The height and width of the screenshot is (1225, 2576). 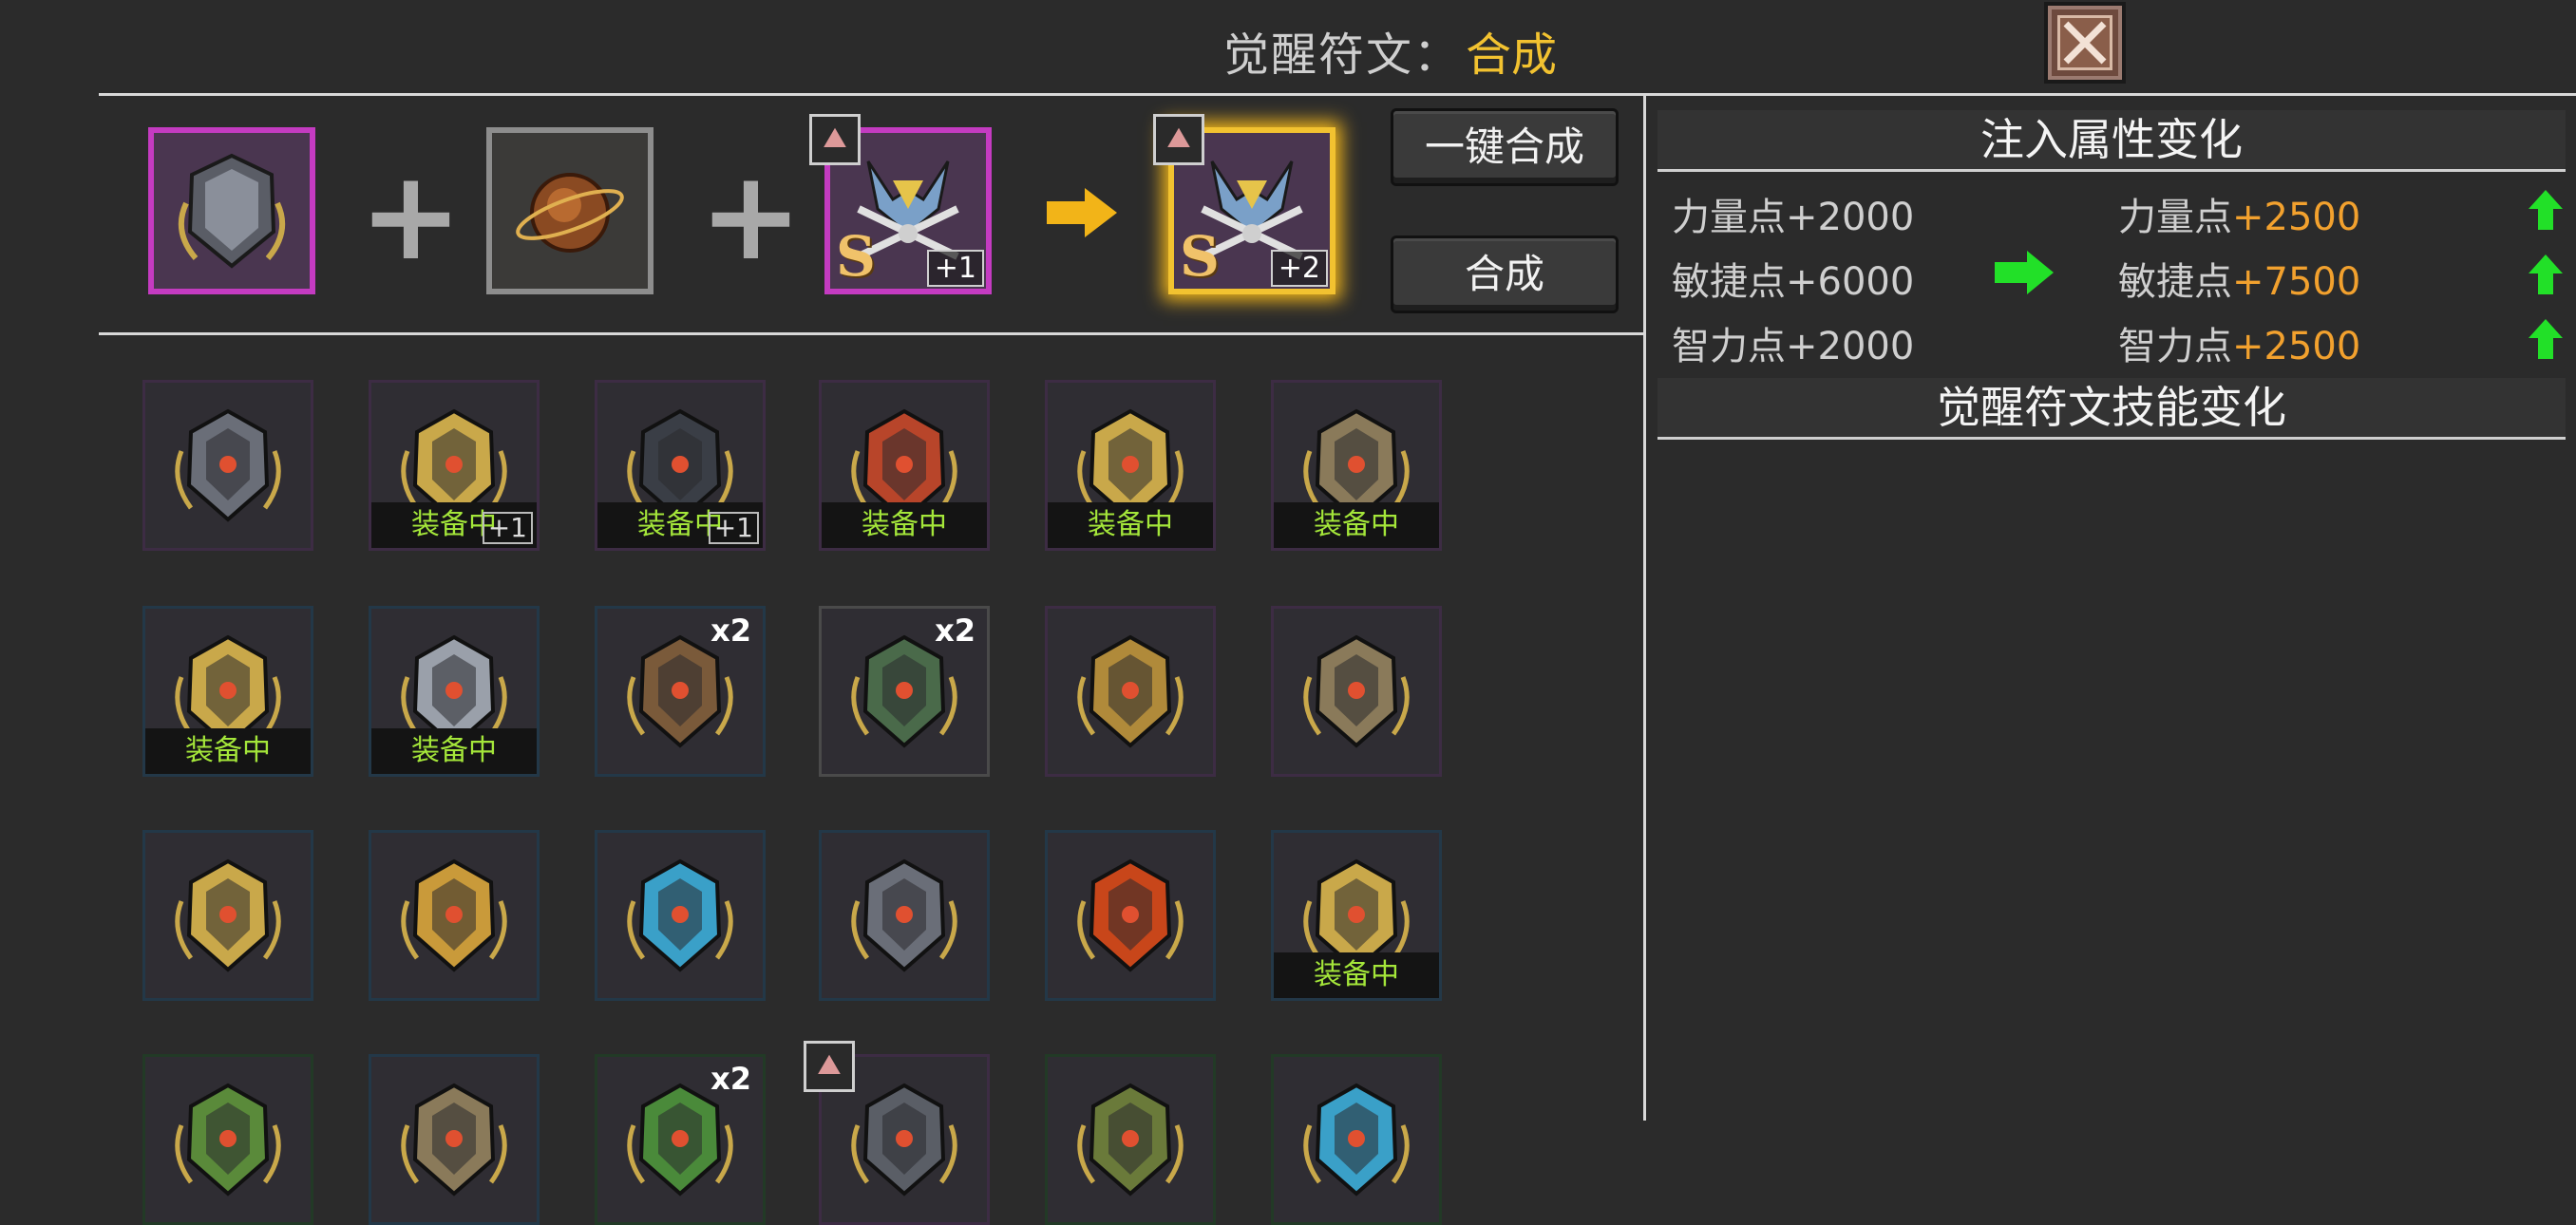 What do you see at coordinates (1505, 274) in the screenshot?
I see `compose-button: 合成` at bounding box center [1505, 274].